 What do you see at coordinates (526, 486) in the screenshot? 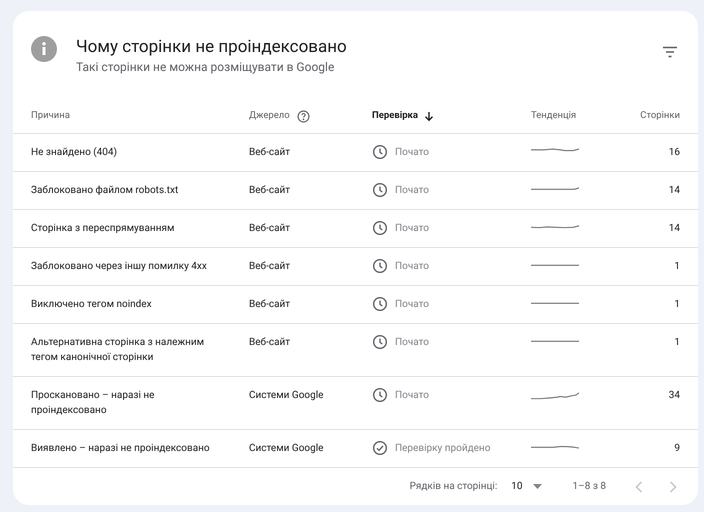
I see `rows-per-page-select: 10` at bounding box center [526, 486].